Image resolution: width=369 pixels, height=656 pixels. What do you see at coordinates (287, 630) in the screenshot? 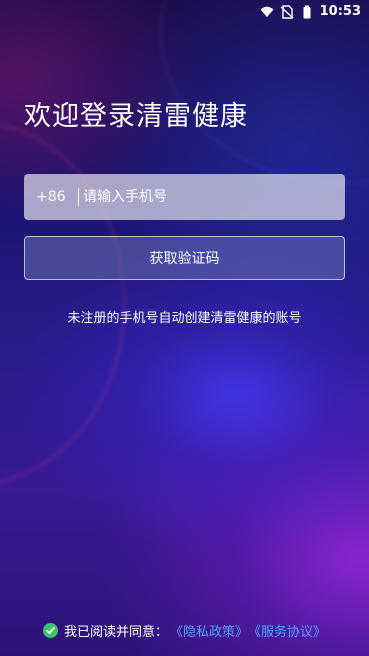
I see `service-agreement-link: 《服务协议》` at bounding box center [287, 630].